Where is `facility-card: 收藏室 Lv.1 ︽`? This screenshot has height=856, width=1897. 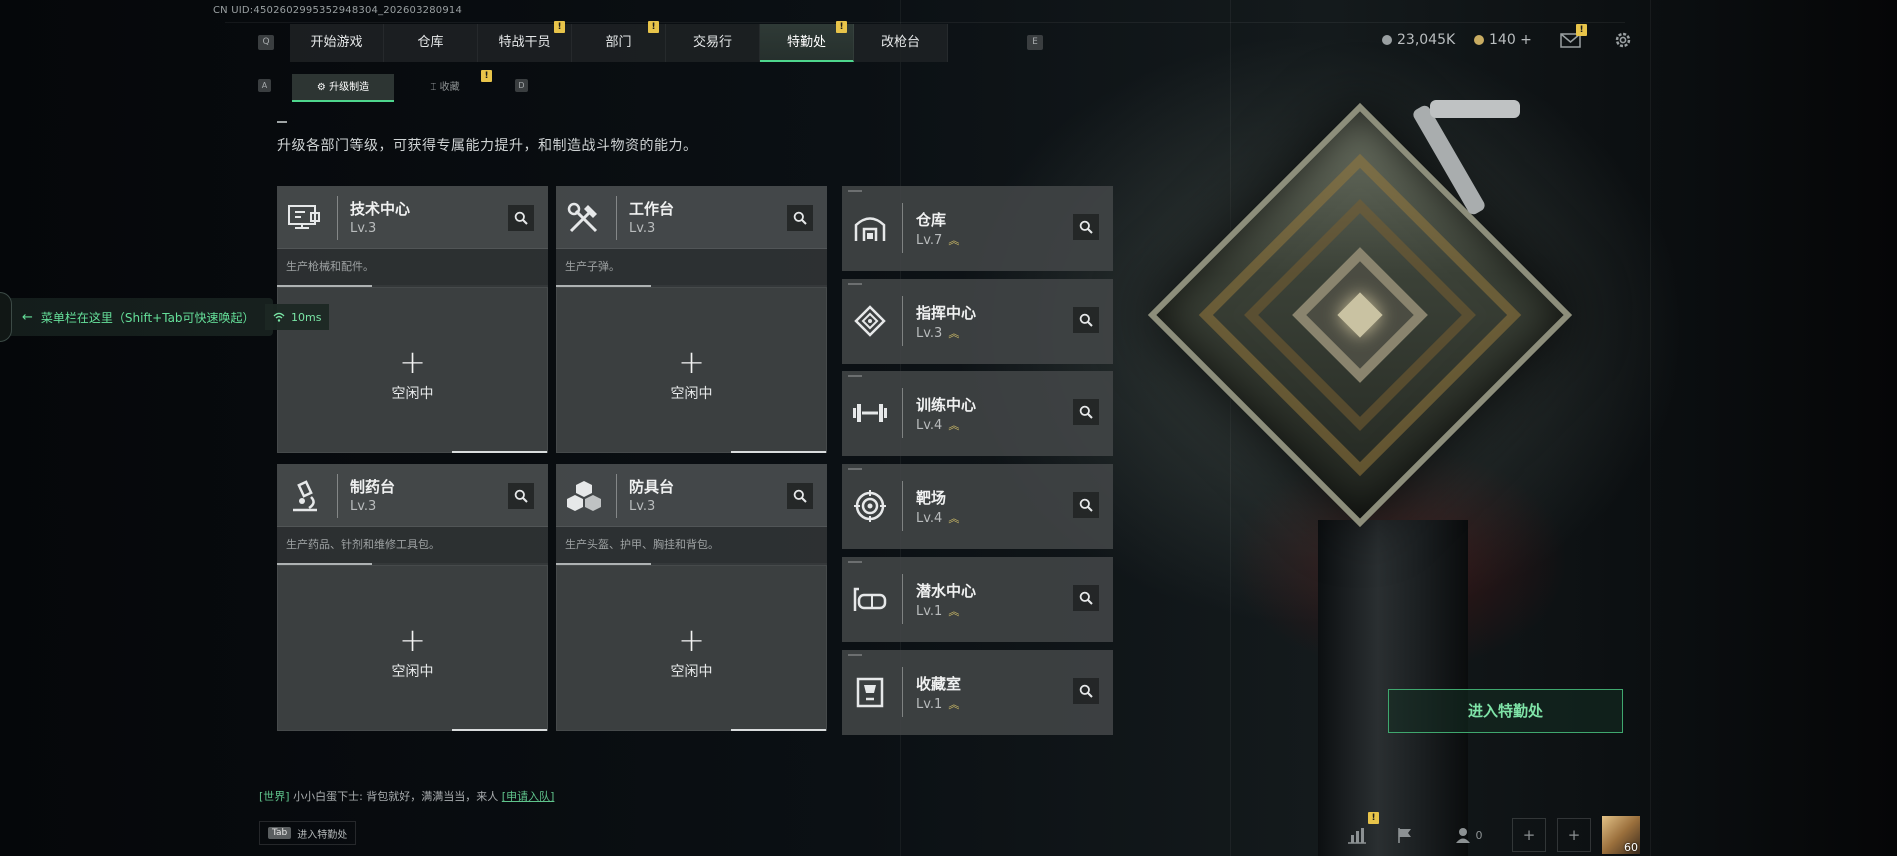 facility-card: 收藏室 Lv.1 ︽ is located at coordinates (977, 692).